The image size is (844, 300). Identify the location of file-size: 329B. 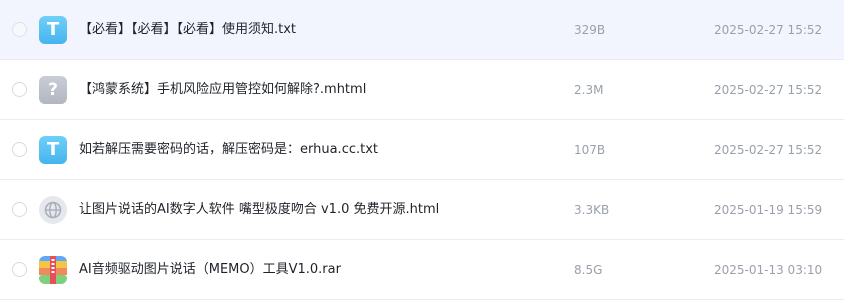
(590, 29).